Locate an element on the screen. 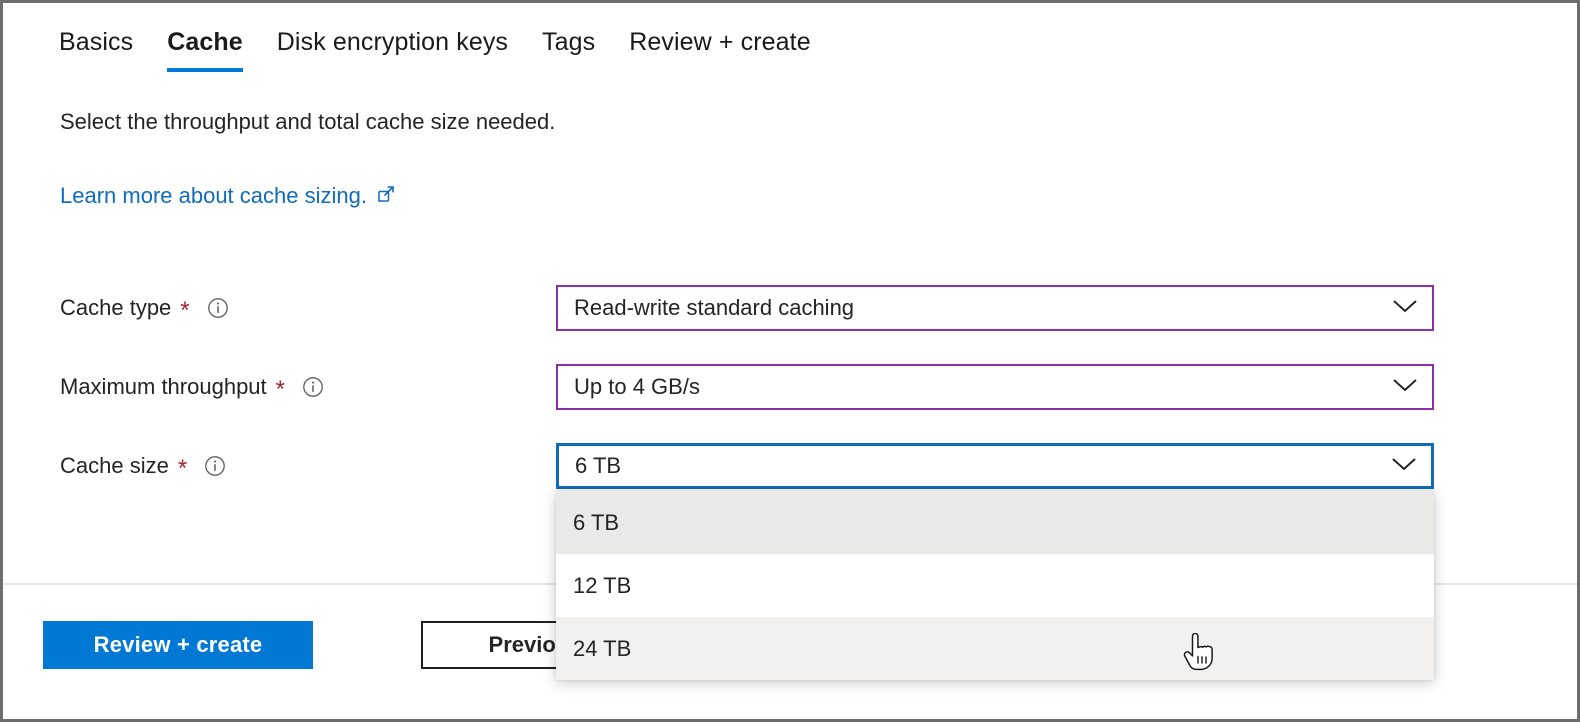 Image resolution: width=1580 pixels, height=722 pixels. dropdown-option-label: 12 TB is located at coordinates (602, 585).